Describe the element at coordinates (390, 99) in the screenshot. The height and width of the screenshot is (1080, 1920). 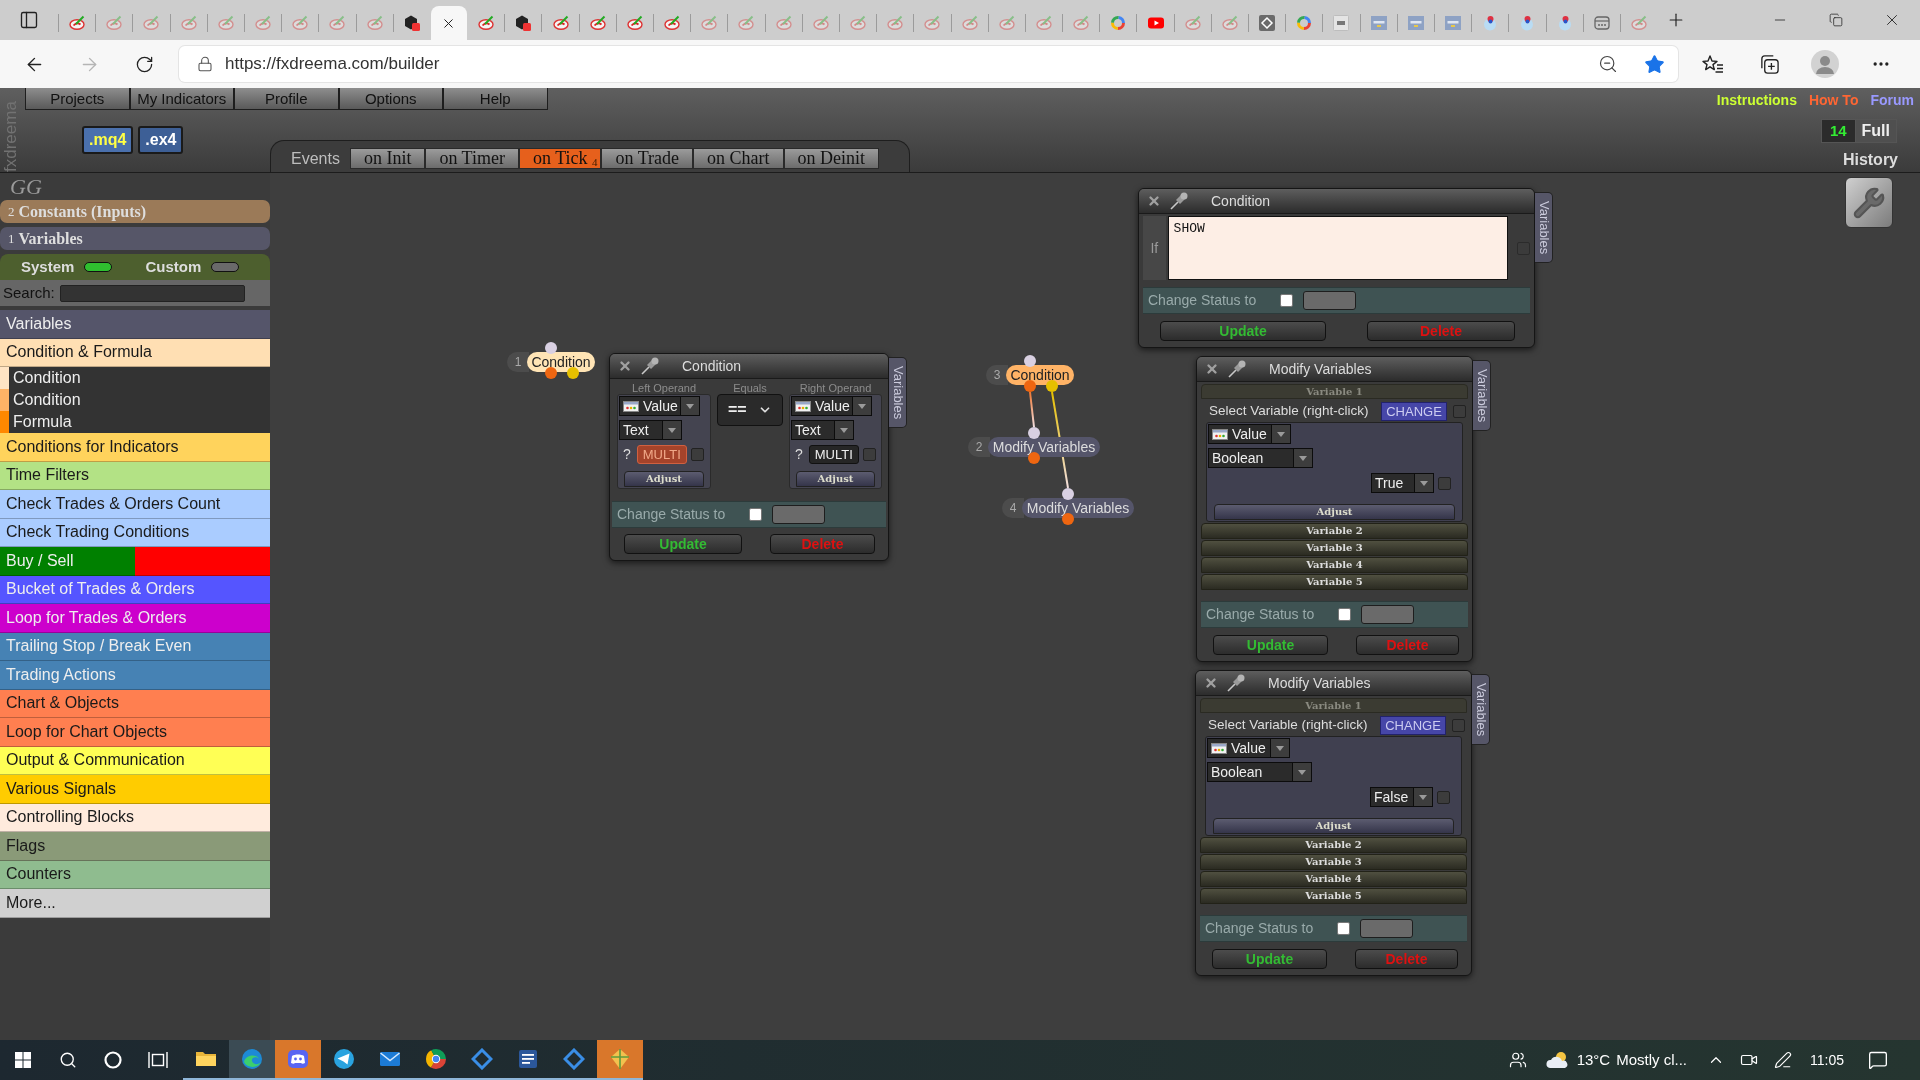
I see `menu-button: Options` at that location.